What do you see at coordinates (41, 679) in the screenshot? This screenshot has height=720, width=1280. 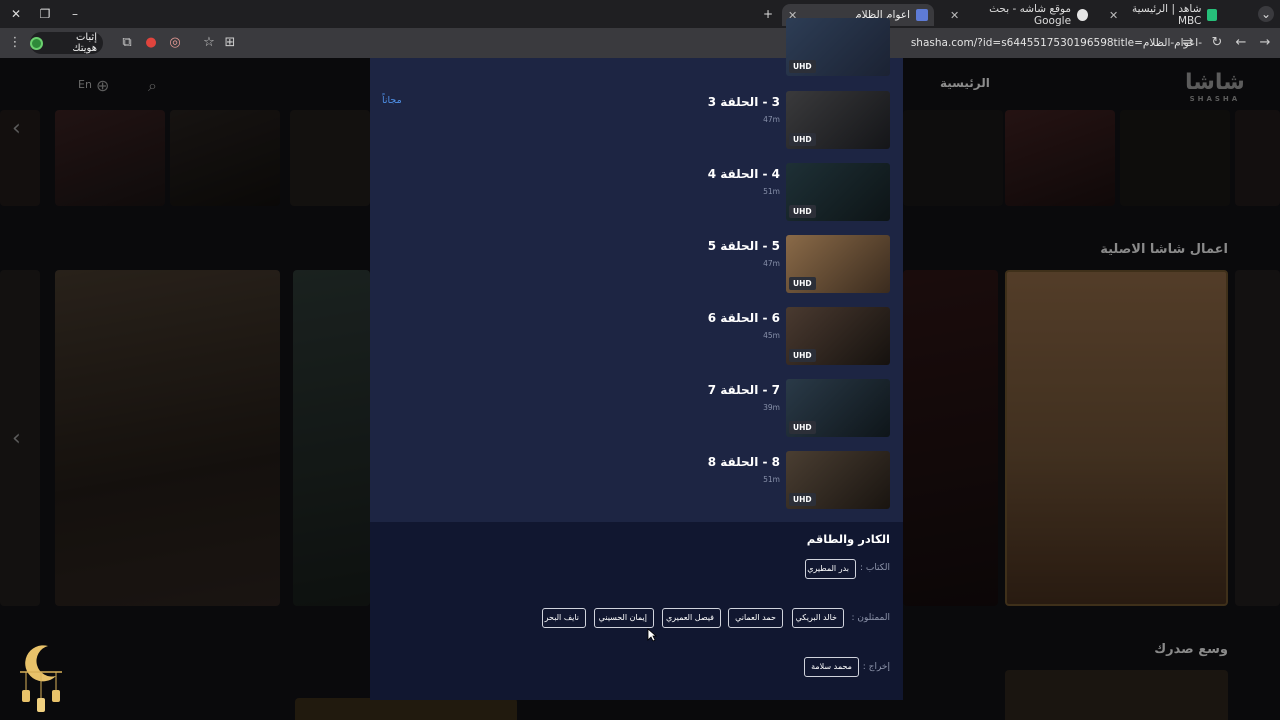 I see `crescent-lantern-icon` at bounding box center [41, 679].